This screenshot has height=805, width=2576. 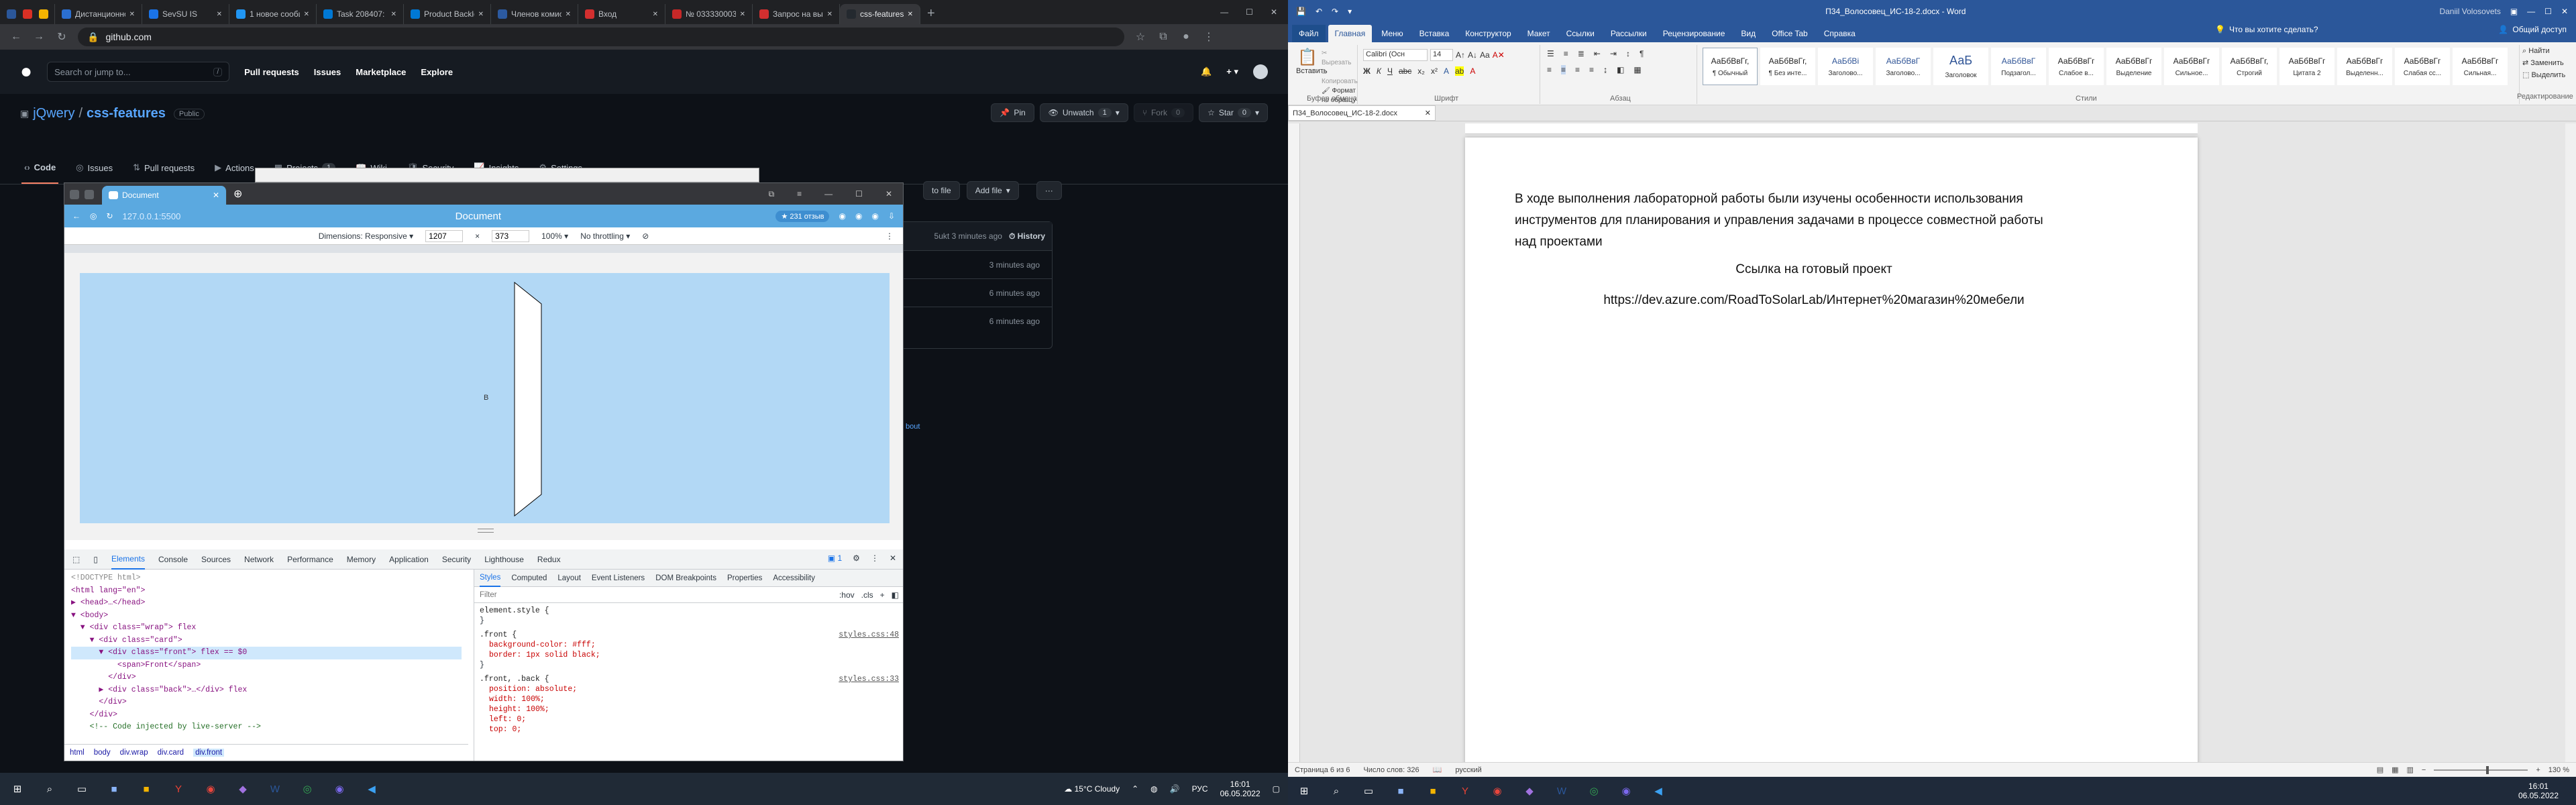 What do you see at coordinates (339, 789) in the screenshot?
I see `app-icon: ◉` at bounding box center [339, 789].